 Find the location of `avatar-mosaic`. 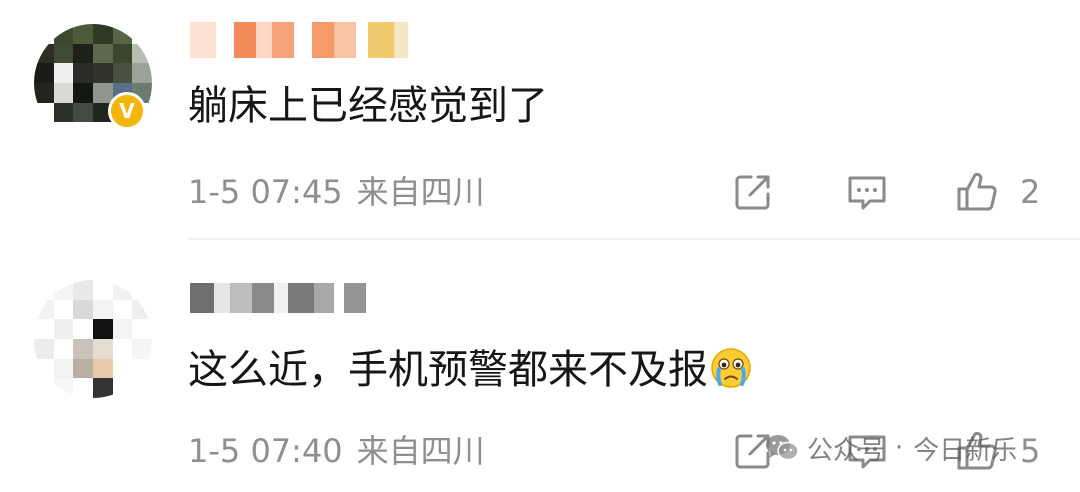

avatar-mosaic is located at coordinates (93, 339).